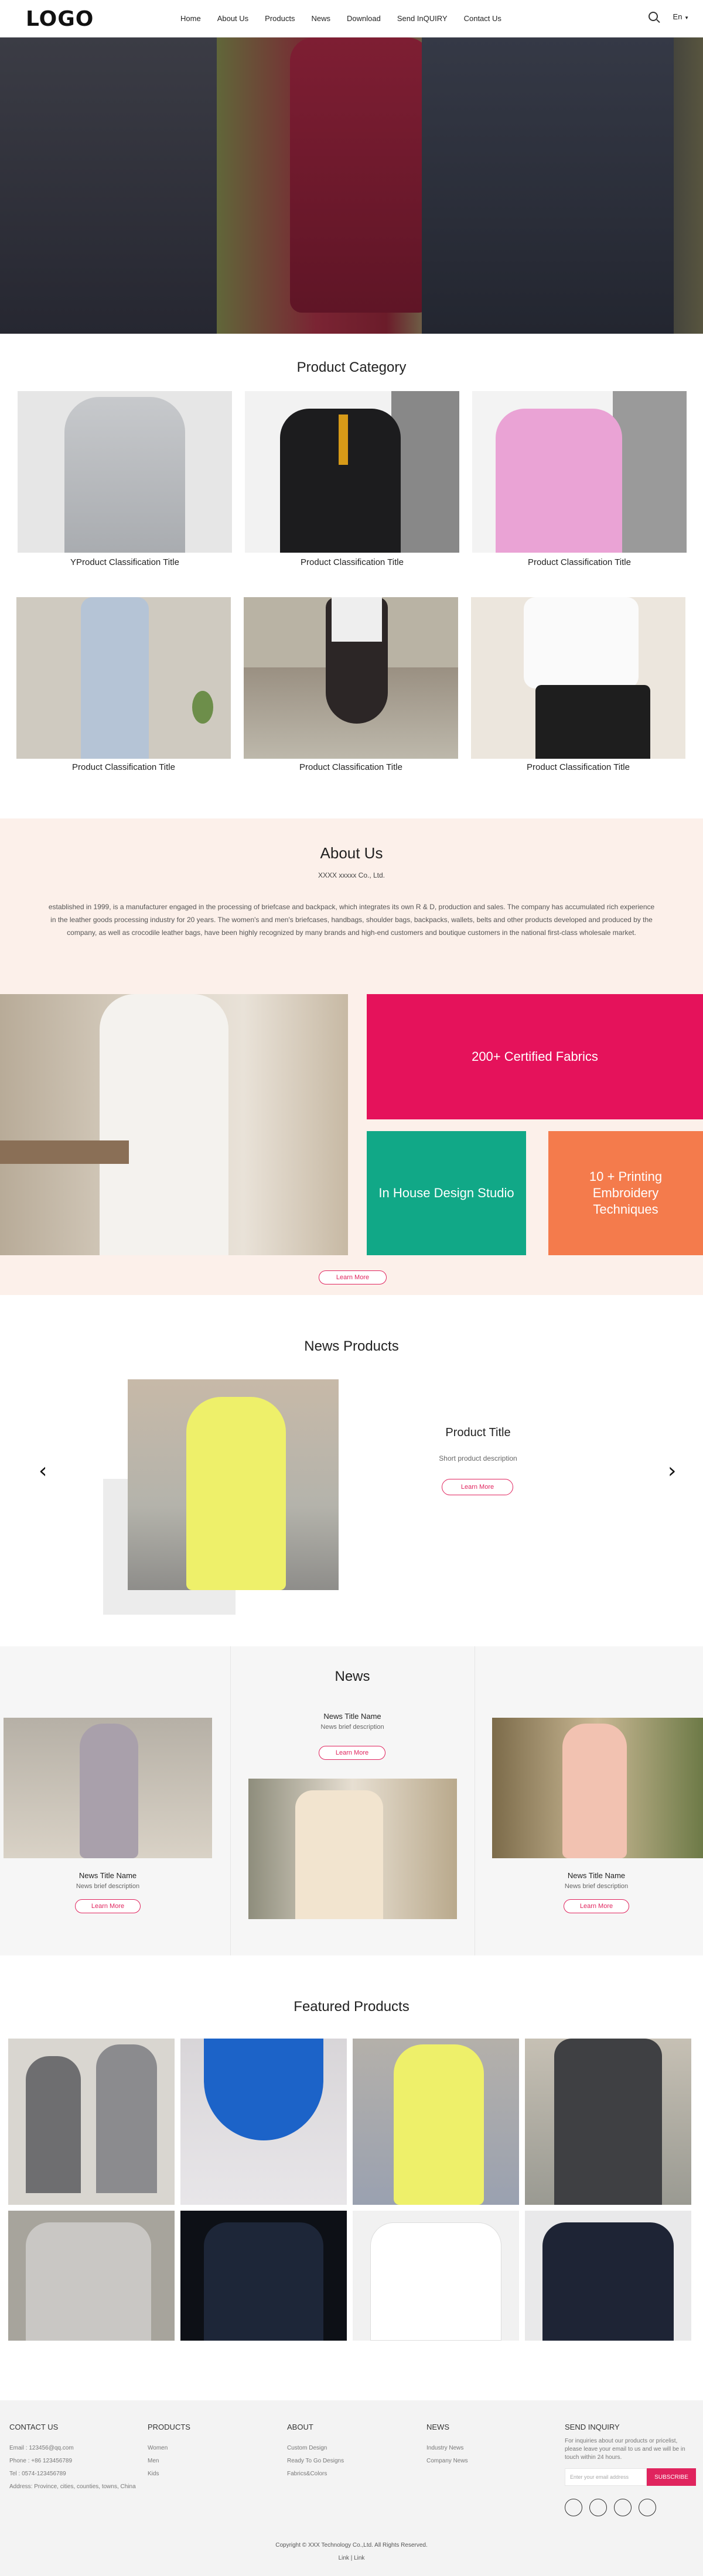 The image size is (703, 2576). What do you see at coordinates (190, 18) in the screenshot?
I see `nav-home: Home` at bounding box center [190, 18].